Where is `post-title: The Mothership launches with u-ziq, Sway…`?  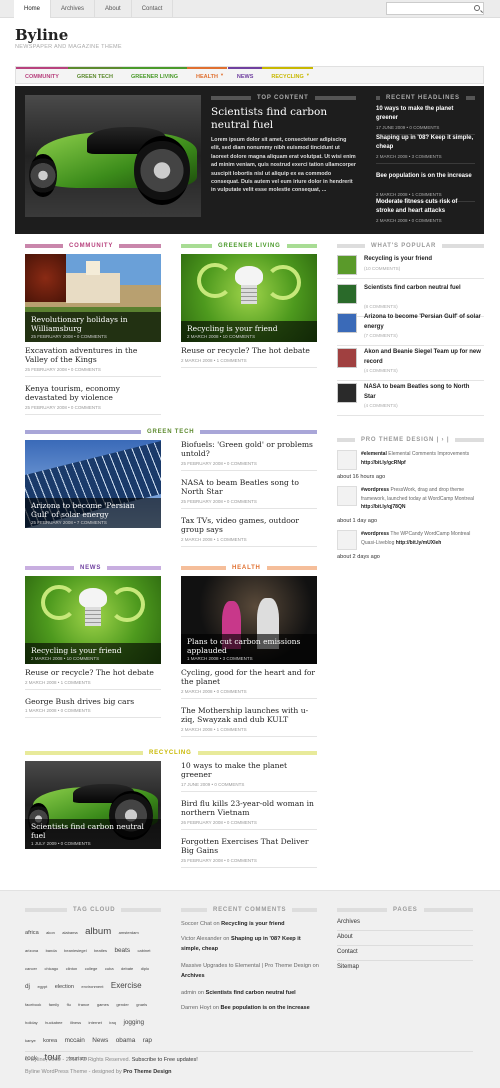
post-title: The Mothership launches with u-ziq, Sway… is located at coordinates (249, 715).